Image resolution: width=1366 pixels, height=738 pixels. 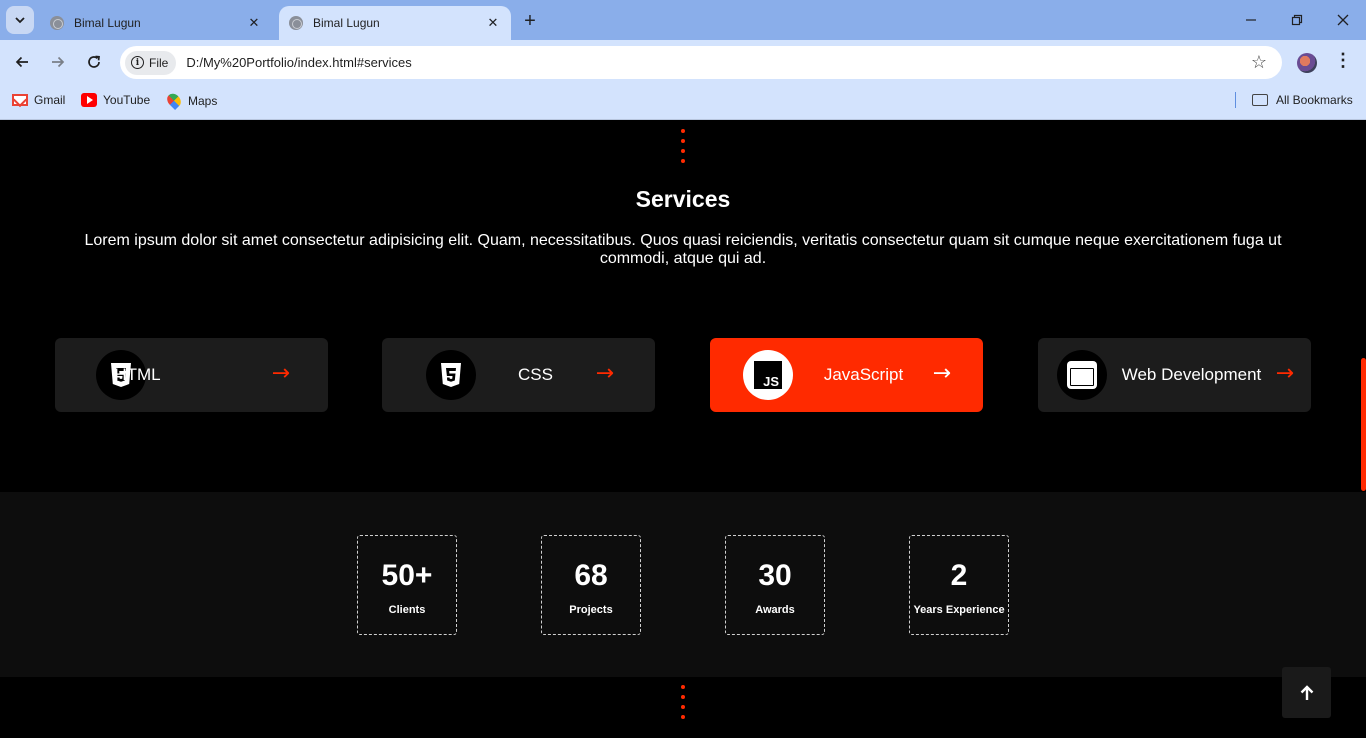 I want to click on service-label: CSS, so click(x=535, y=374).